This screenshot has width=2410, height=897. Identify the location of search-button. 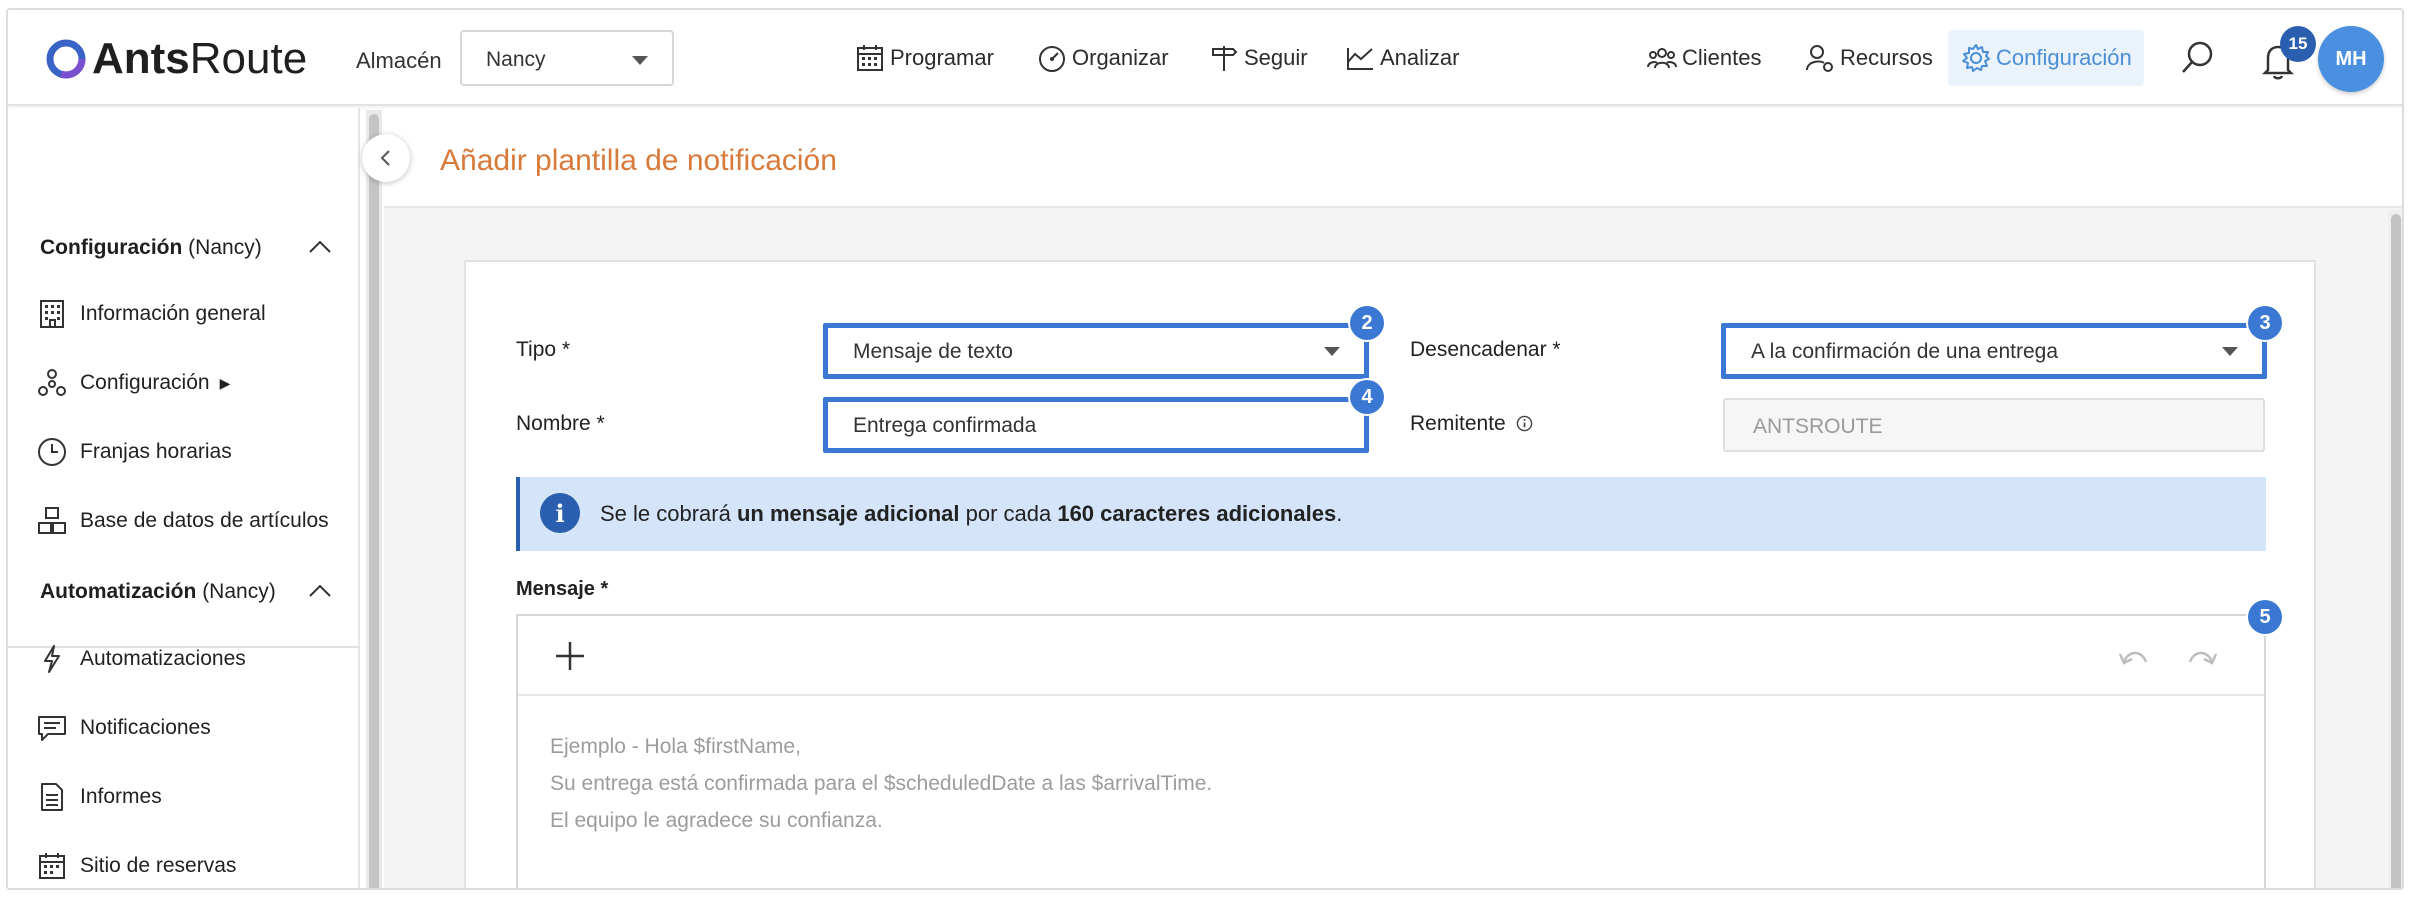
(2198, 58).